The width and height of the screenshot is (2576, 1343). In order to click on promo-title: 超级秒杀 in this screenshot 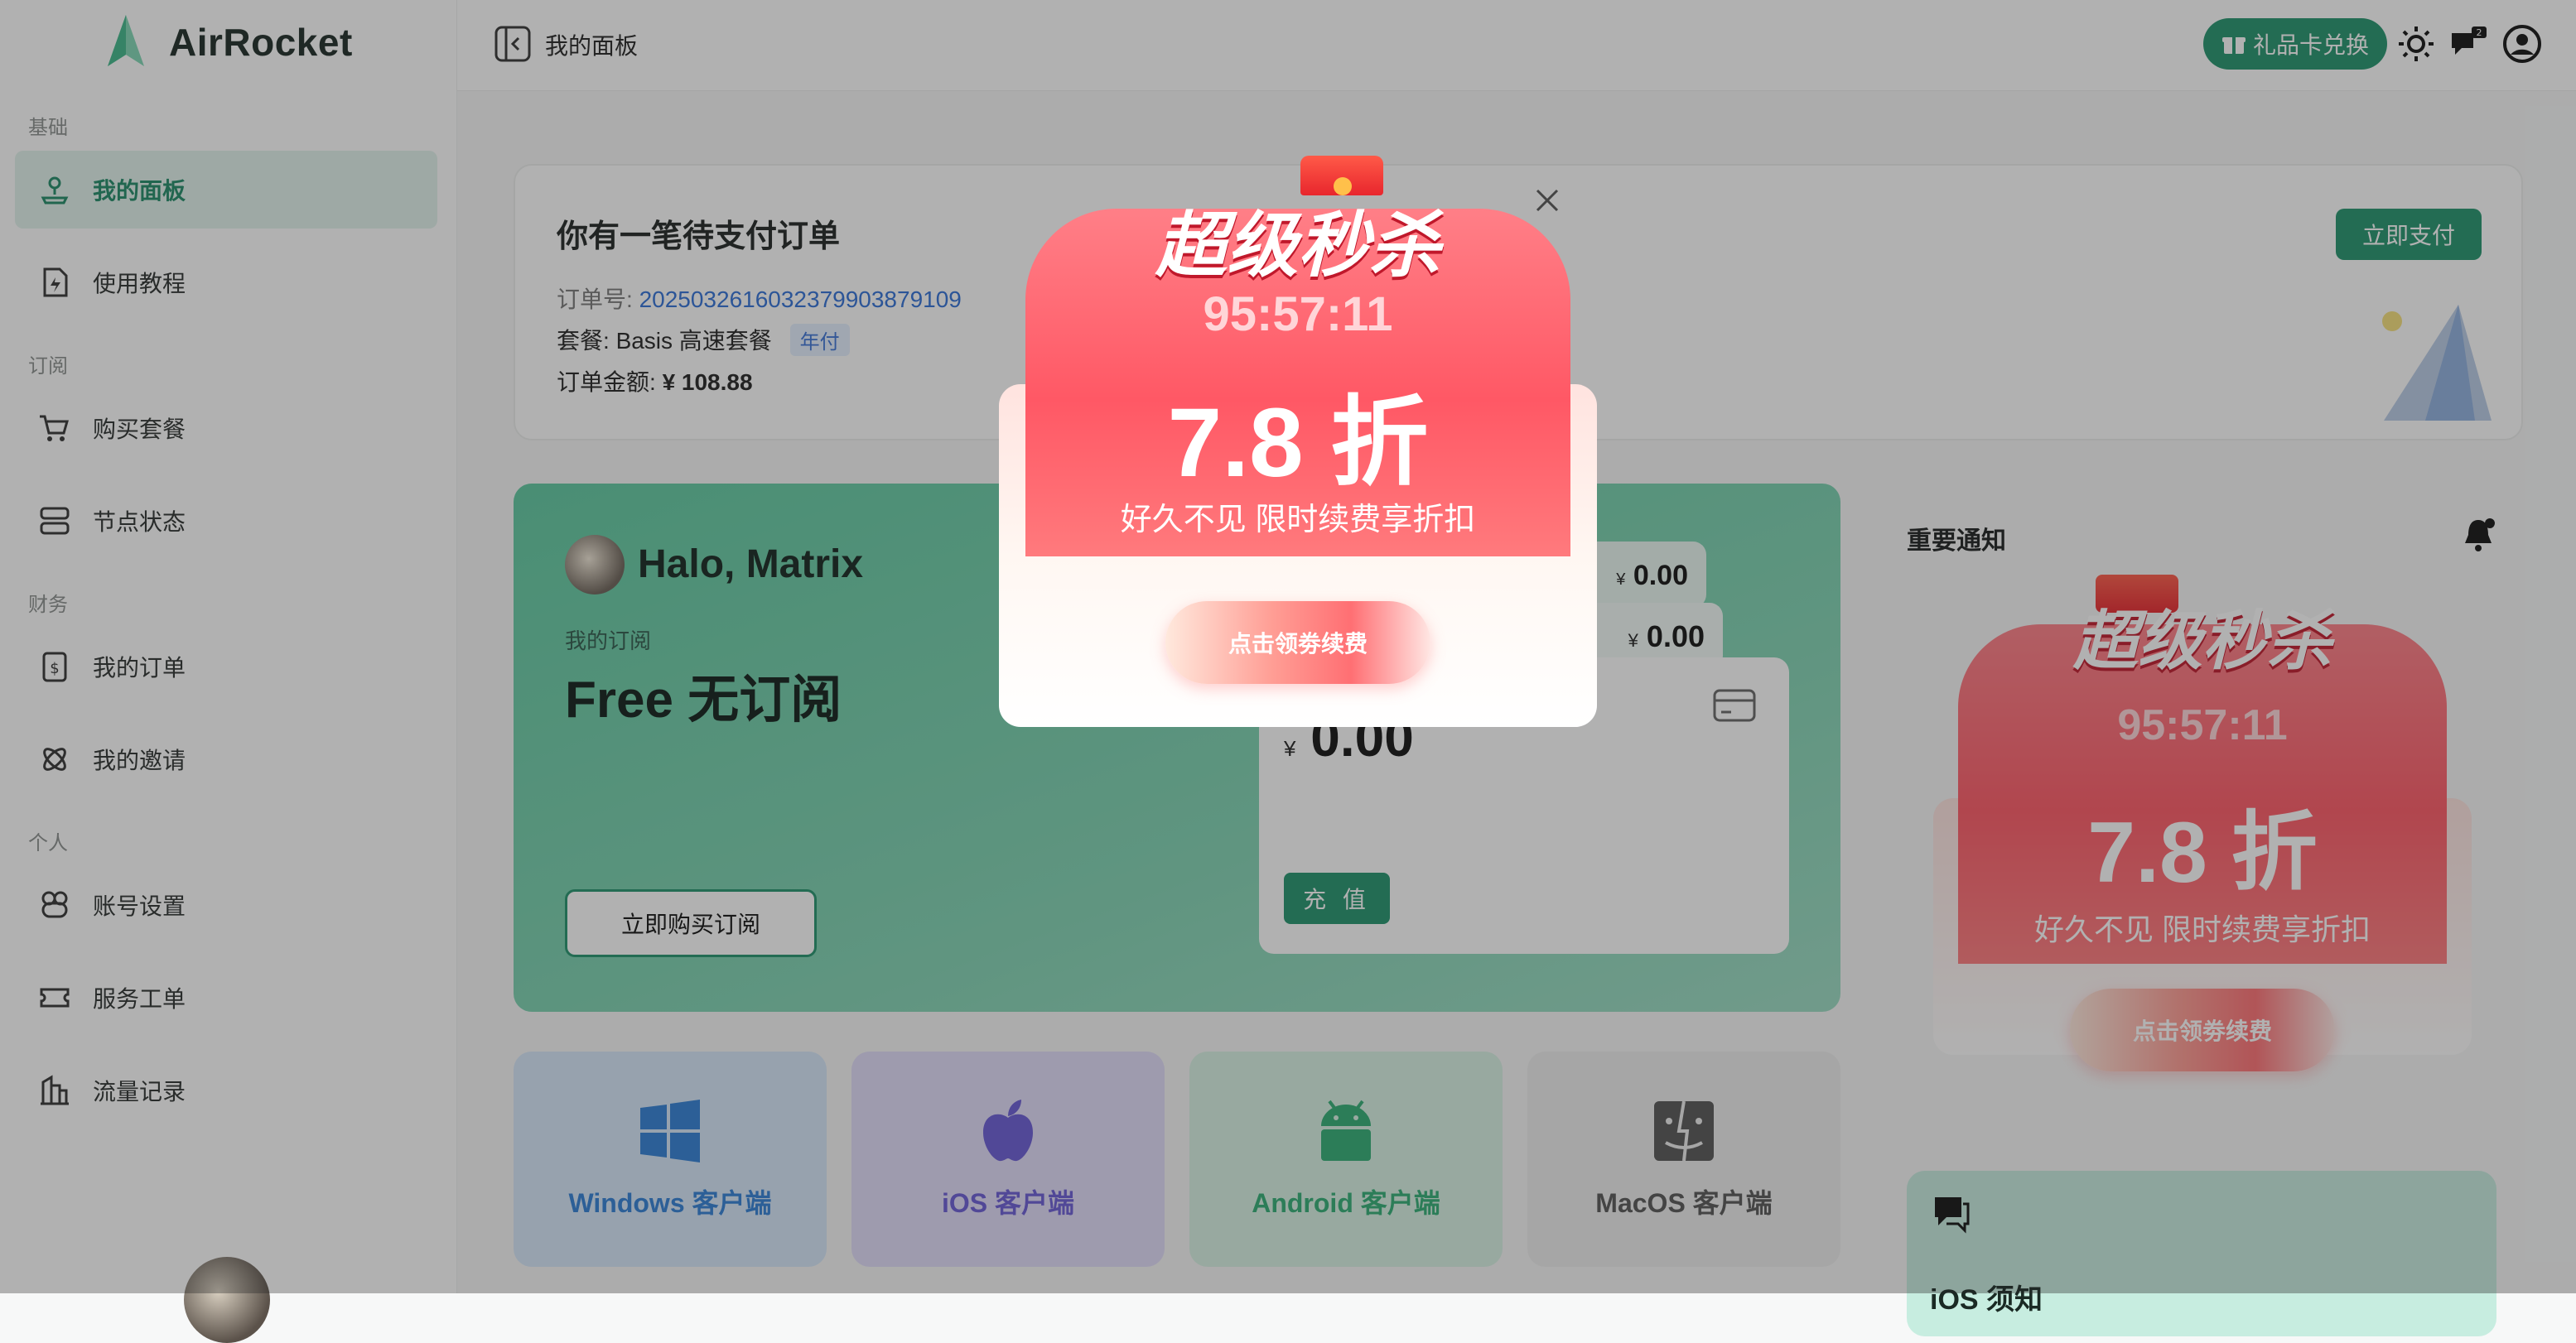, I will do `click(1297, 246)`.